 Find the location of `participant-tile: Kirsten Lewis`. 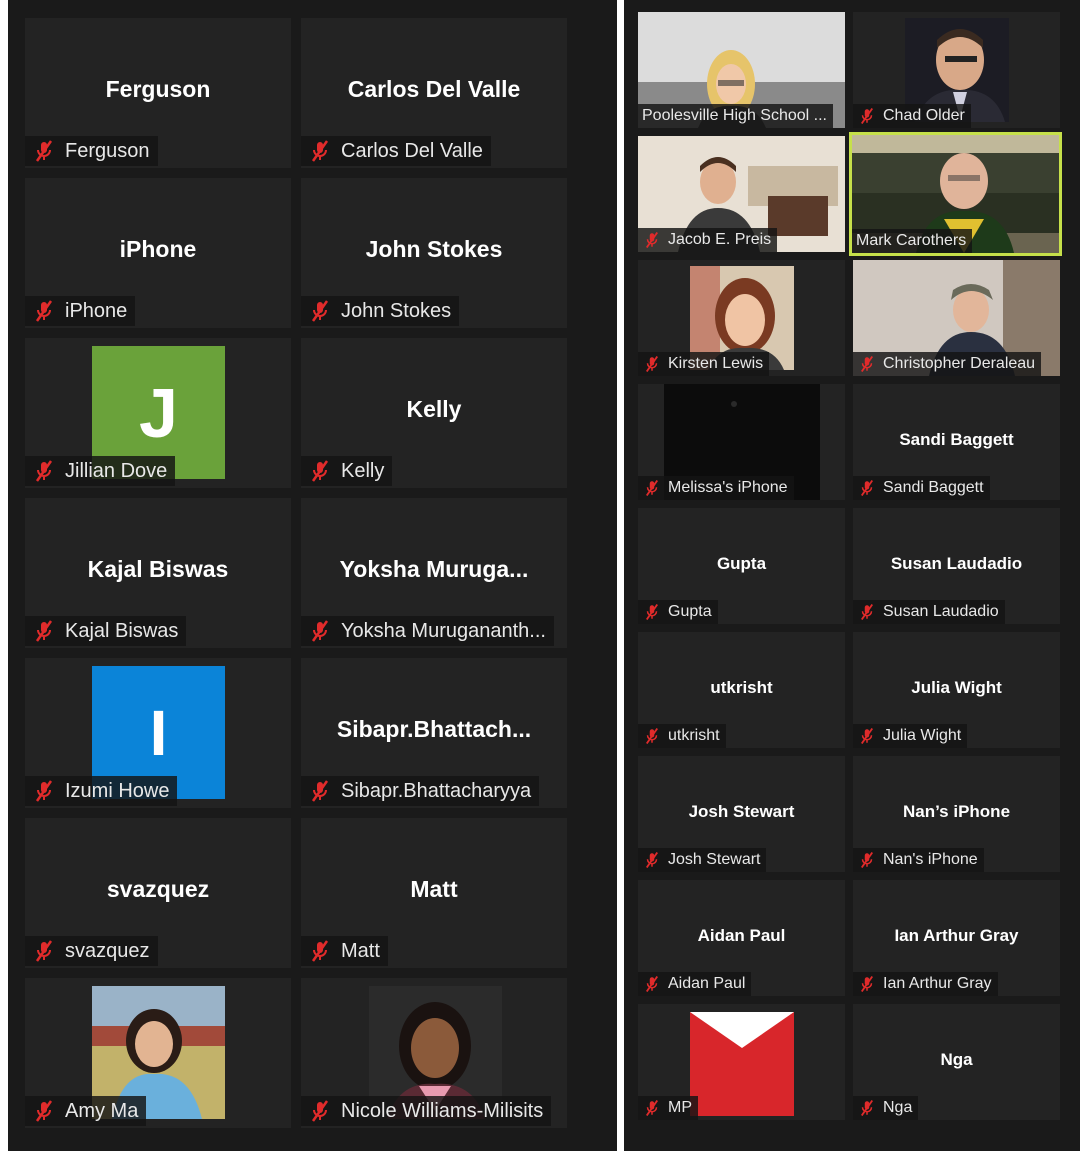

participant-tile: Kirsten Lewis is located at coordinates (741, 318).